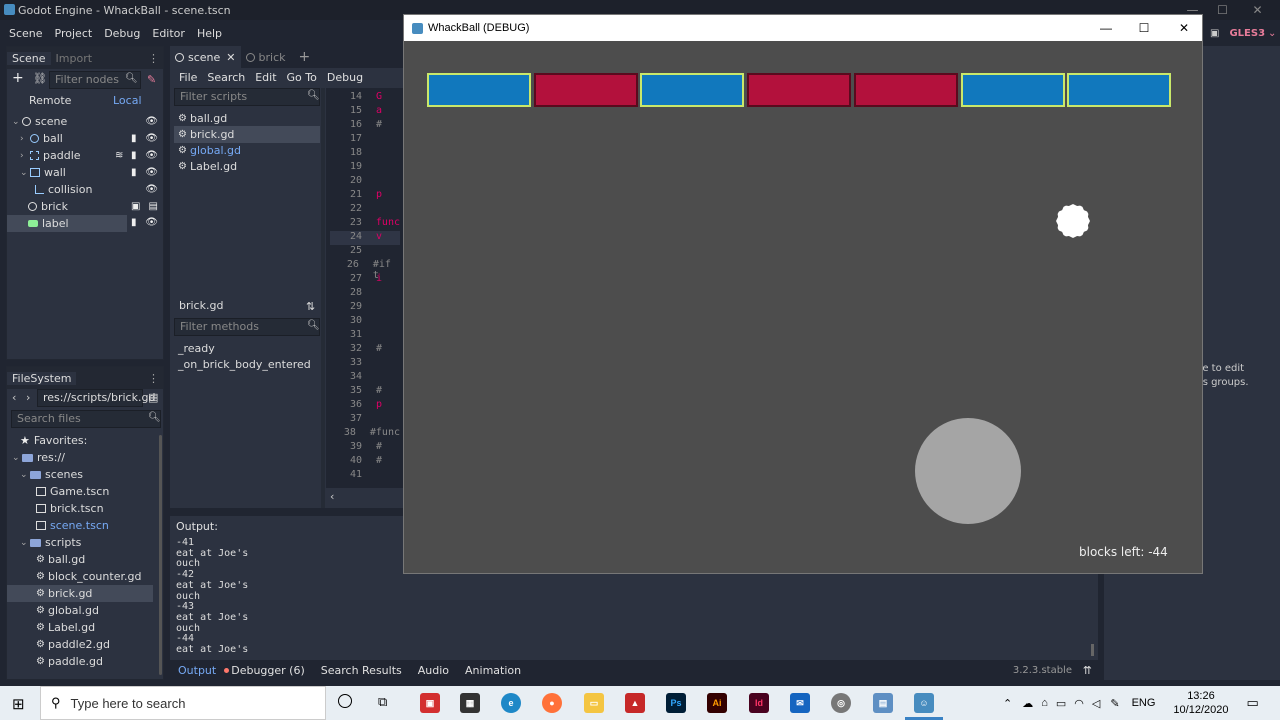  What do you see at coordinates (47, 440) in the screenshot?
I see `favorites-item: ★ Favorites:` at bounding box center [47, 440].